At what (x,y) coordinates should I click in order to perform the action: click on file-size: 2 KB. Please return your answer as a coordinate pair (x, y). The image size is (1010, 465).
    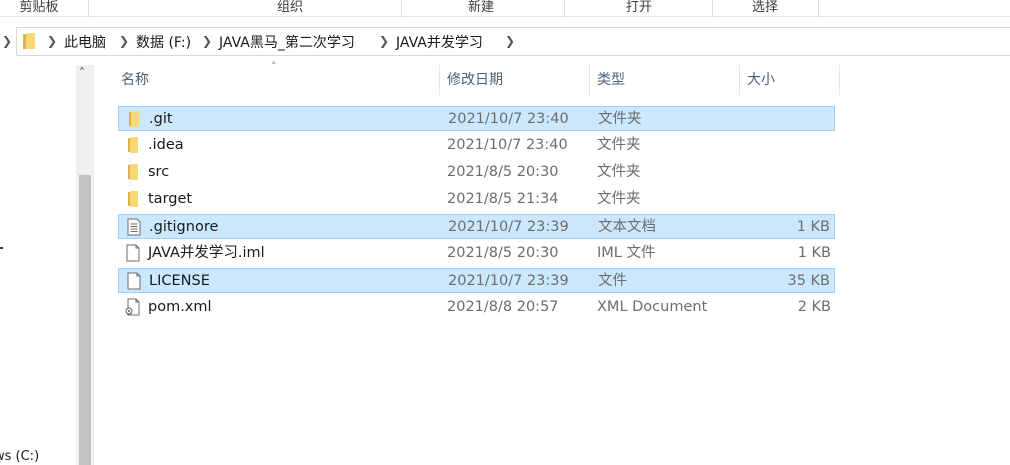
    Looking at the image, I should click on (814, 307).